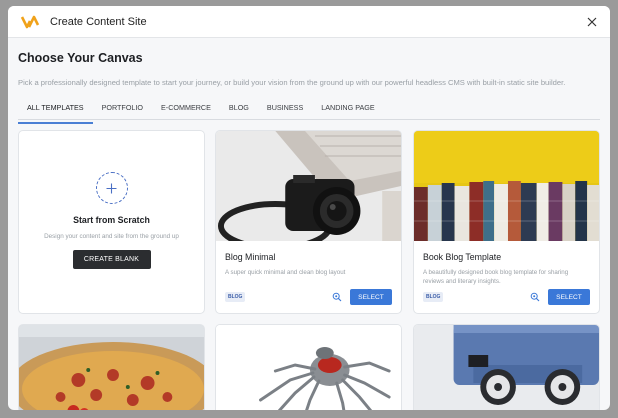  Describe the element at coordinates (309, 22) in the screenshot. I see `dialog-titlebar: Create Content Site` at that location.